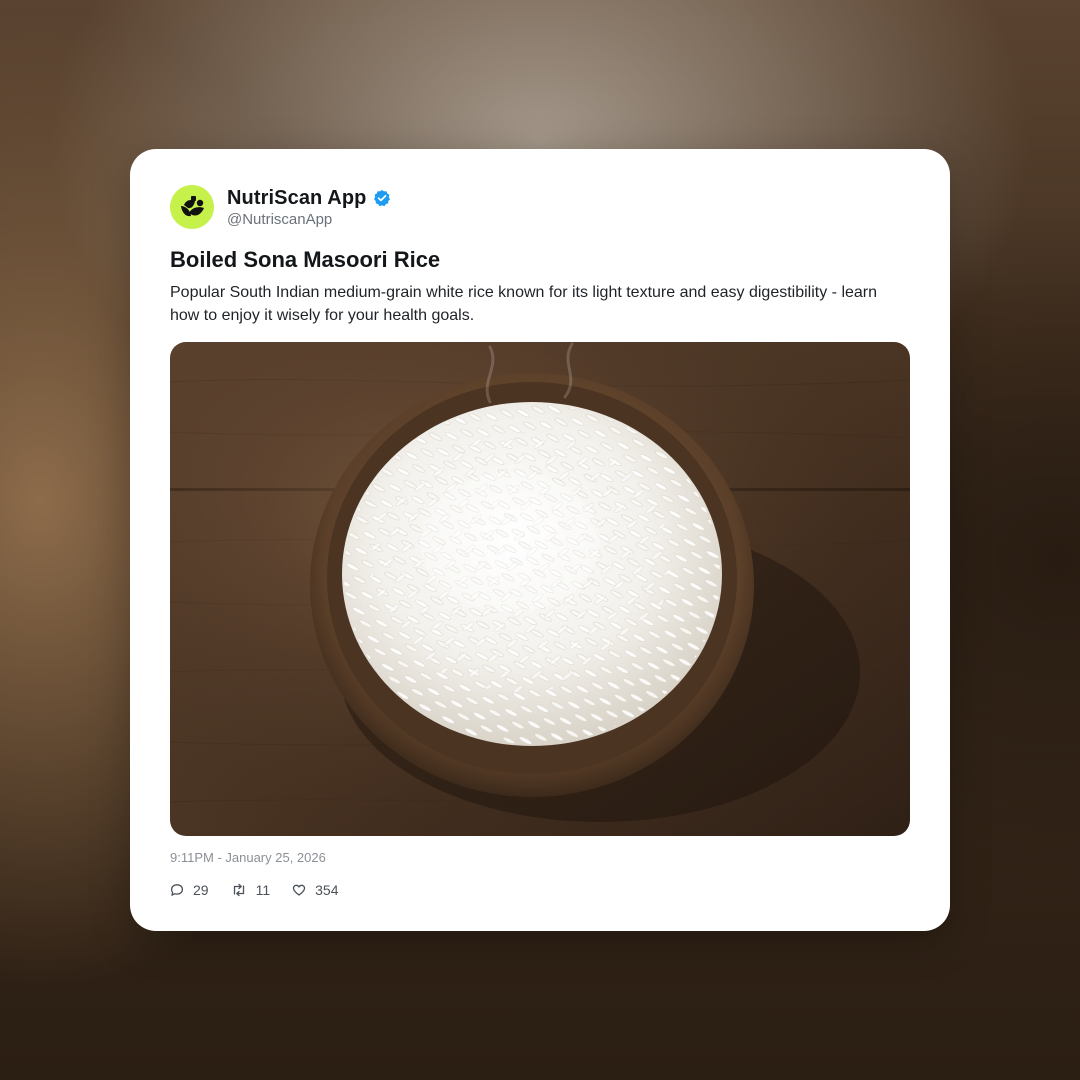 The width and height of the screenshot is (1080, 1080). Describe the element at coordinates (382, 198) in the screenshot. I see `verified-badge-icon` at that location.